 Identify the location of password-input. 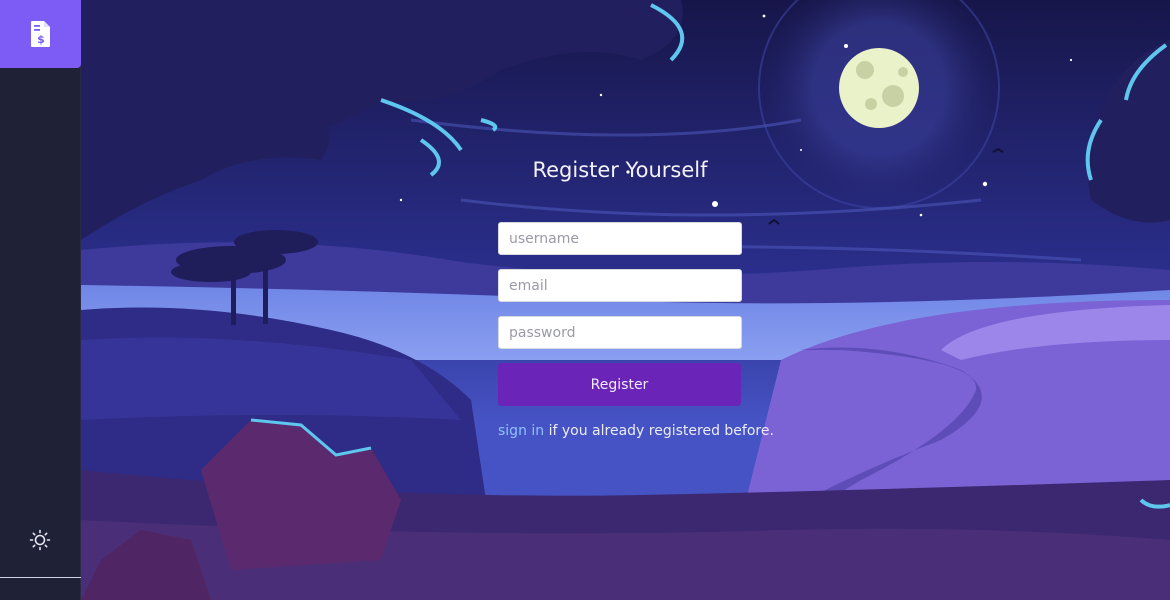
(620, 332).